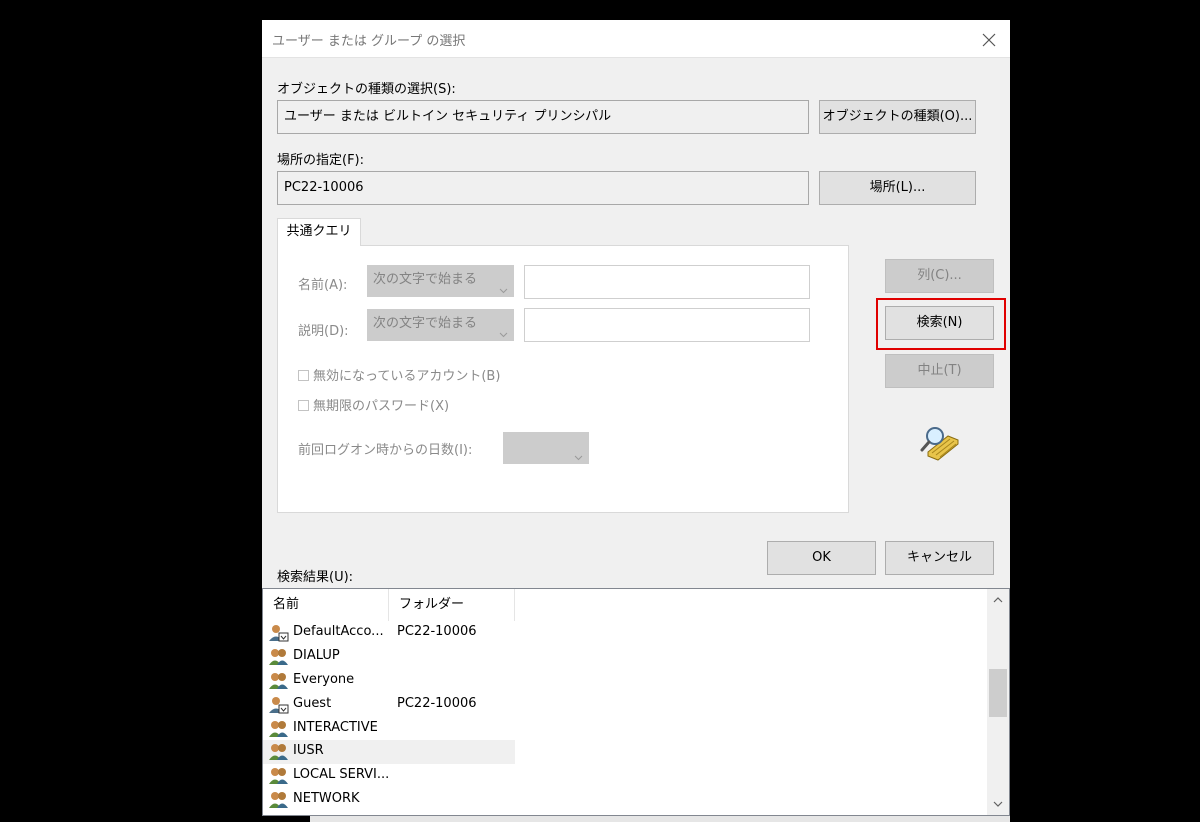 The image size is (1200, 822). Describe the element at coordinates (667, 325) in the screenshot. I see `description-input` at that location.